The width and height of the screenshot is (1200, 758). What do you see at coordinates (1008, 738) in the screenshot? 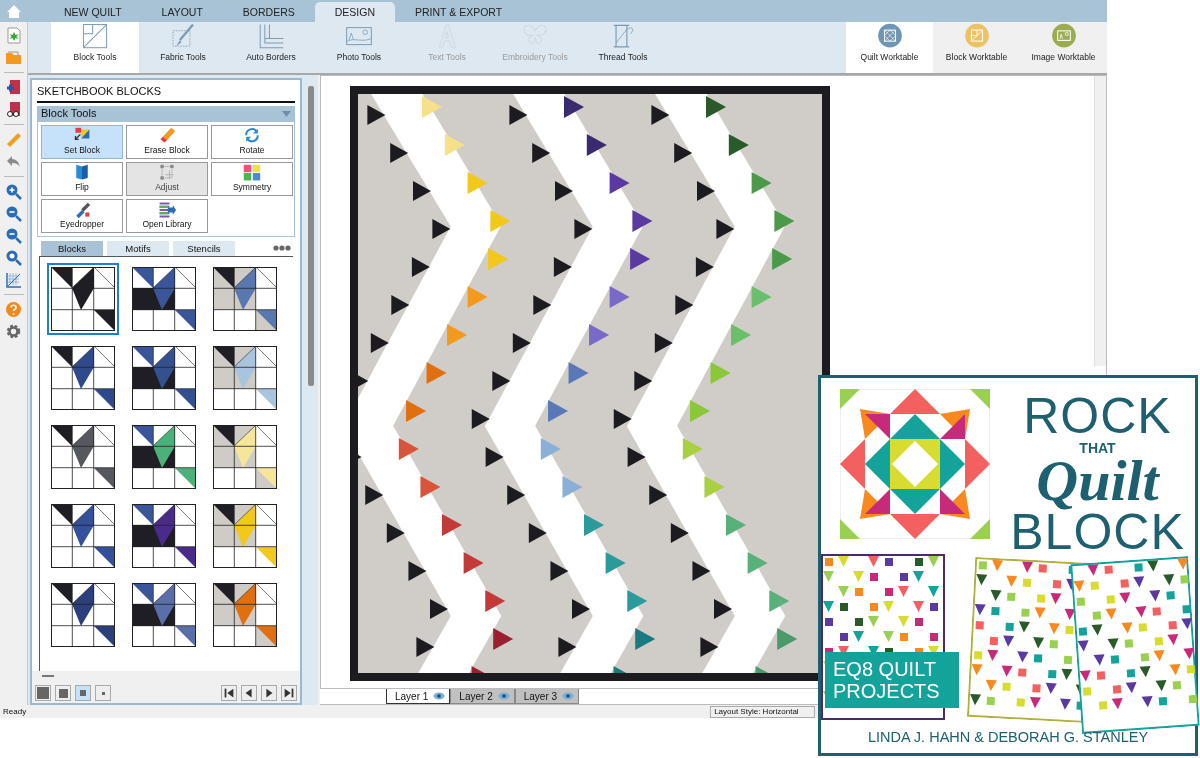
I see `cover-authors: LINDA J. HAHN & DEBORAH G. STANLEY` at bounding box center [1008, 738].